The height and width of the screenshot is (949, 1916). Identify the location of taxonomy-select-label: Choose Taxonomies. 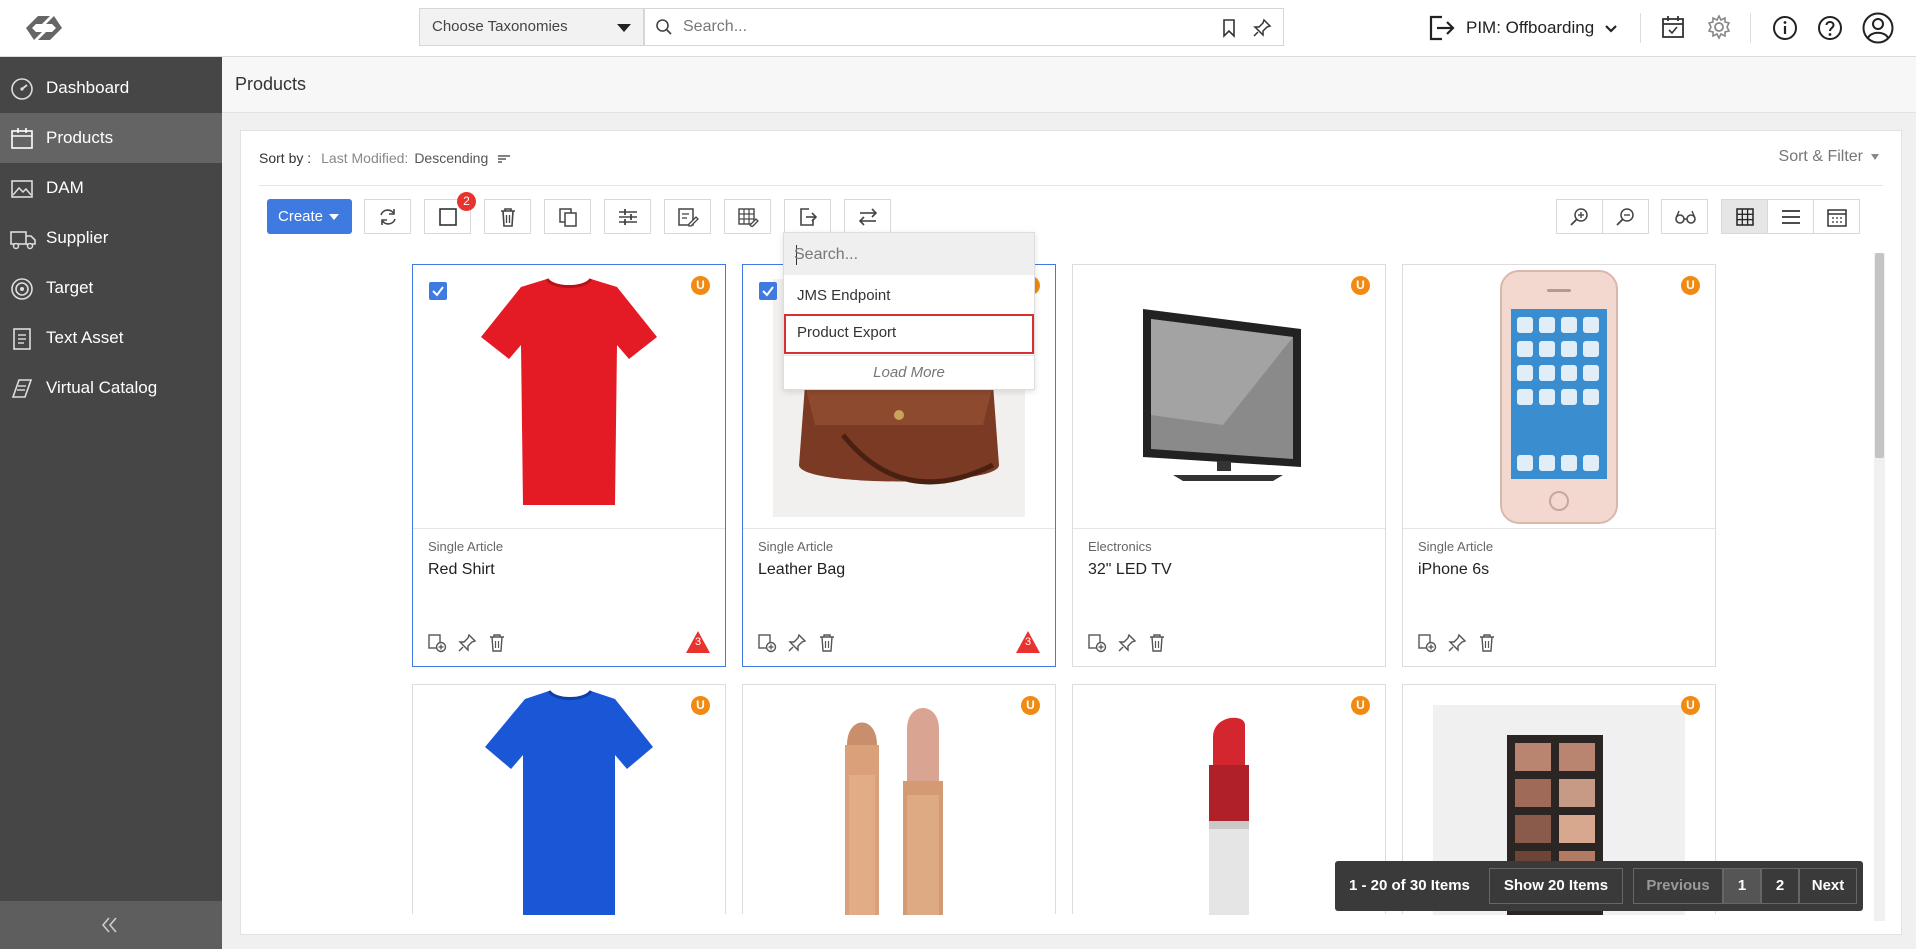
(500, 26).